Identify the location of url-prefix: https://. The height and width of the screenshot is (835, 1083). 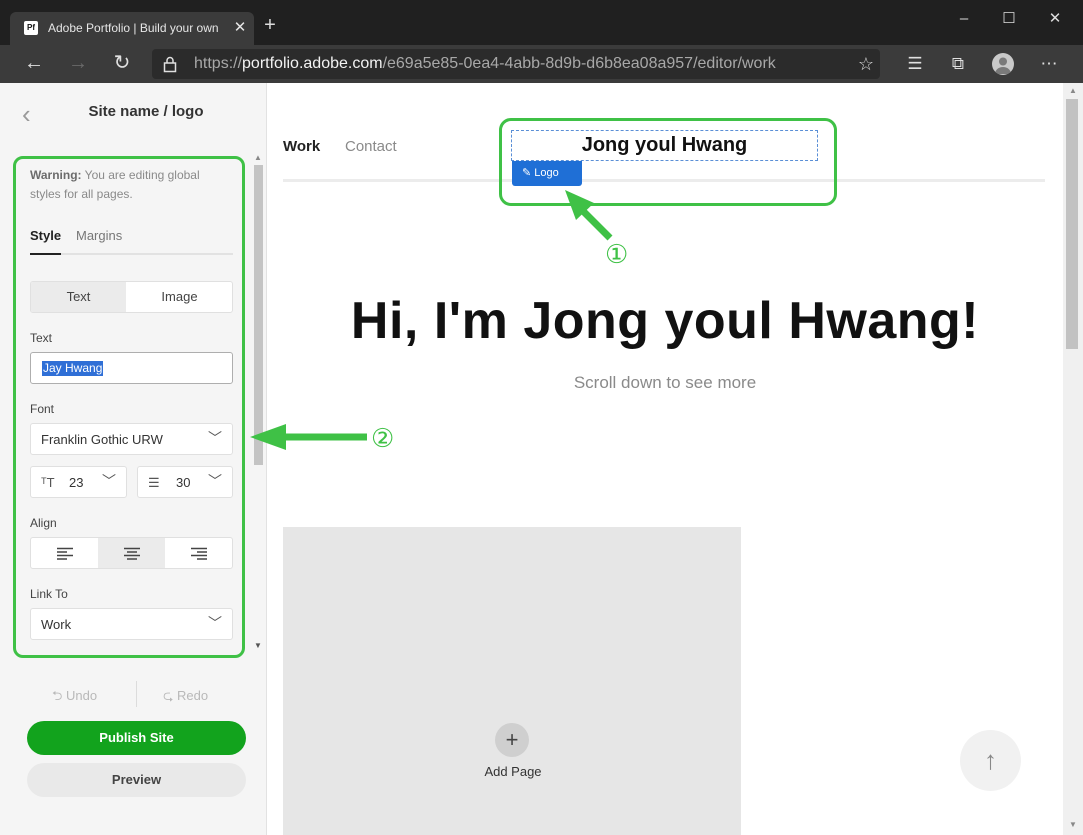
(218, 63).